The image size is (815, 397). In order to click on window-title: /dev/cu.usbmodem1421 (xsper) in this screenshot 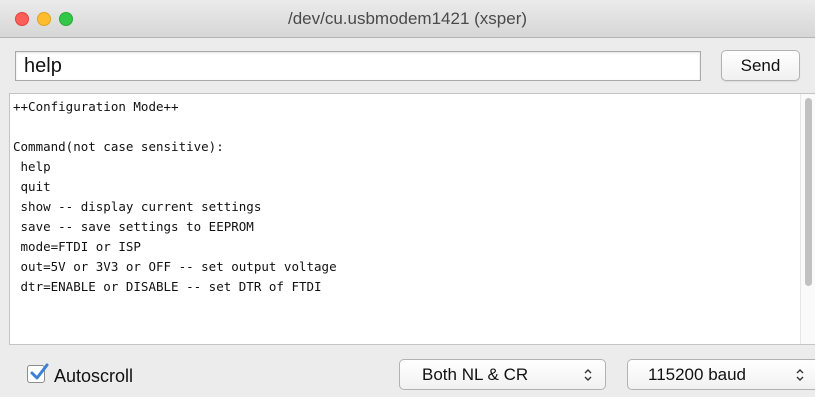, I will do `click(407, 18)`.